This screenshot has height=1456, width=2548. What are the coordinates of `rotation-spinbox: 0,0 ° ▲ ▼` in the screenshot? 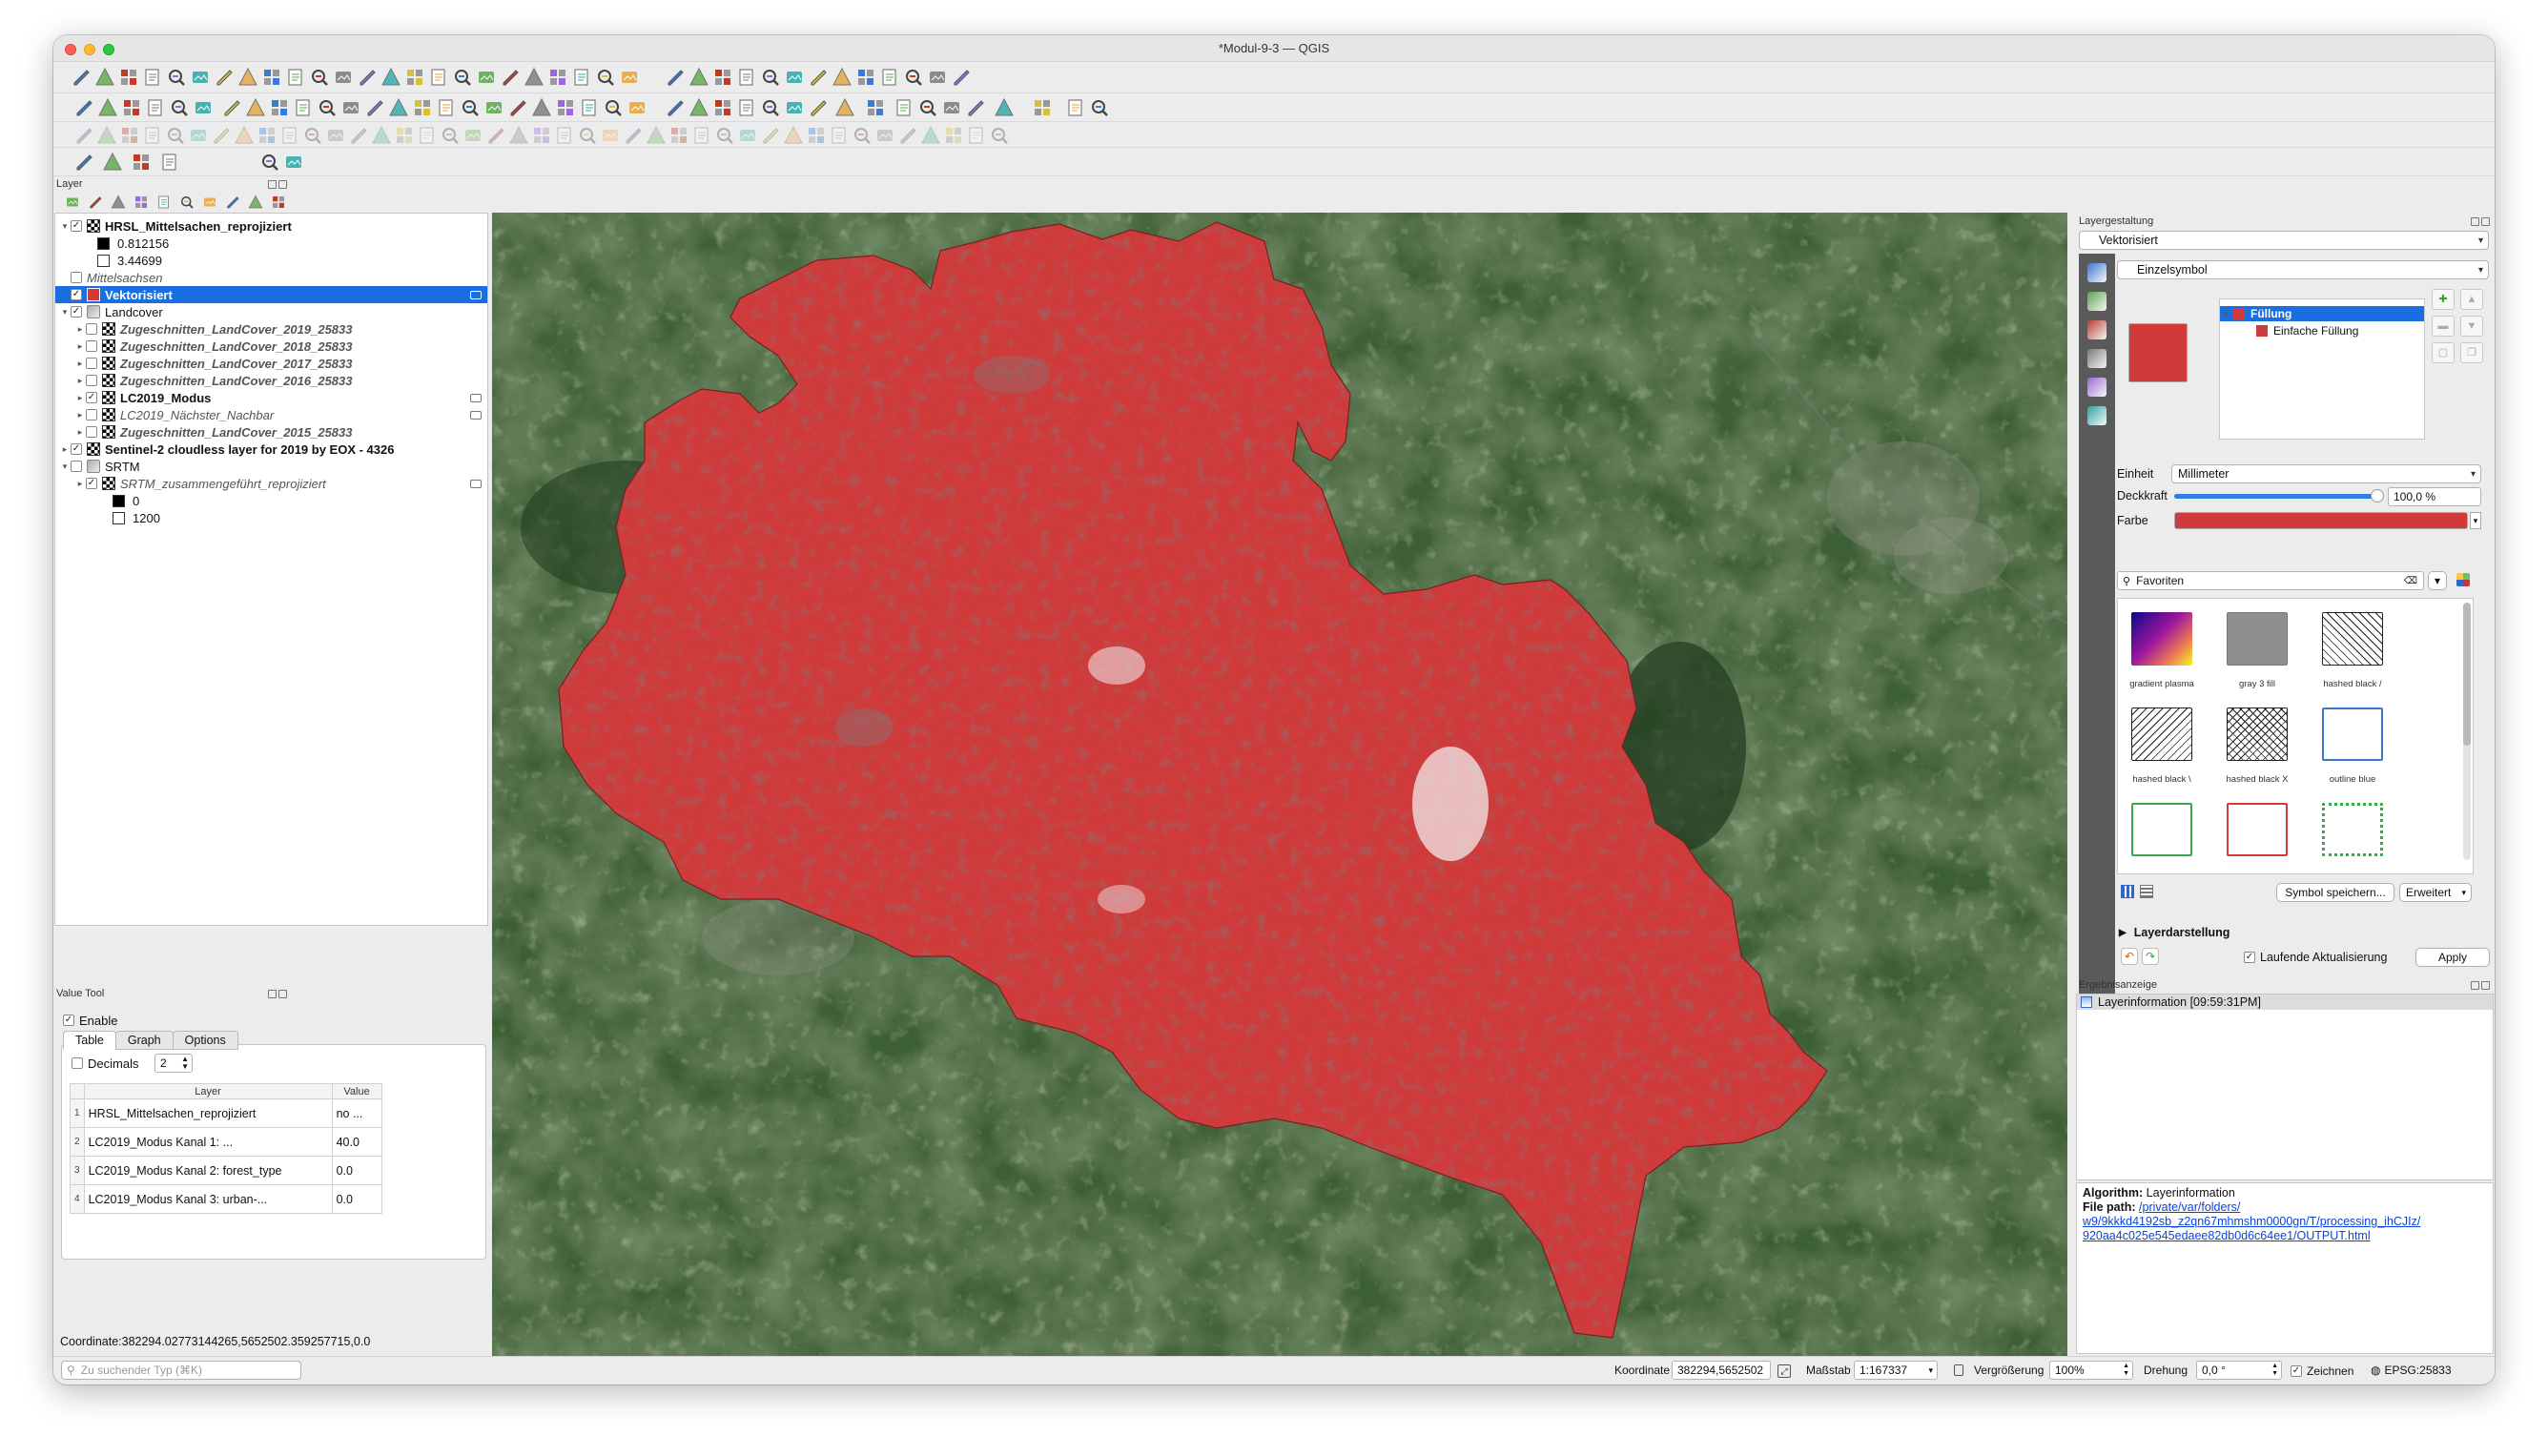 It's located at (2239, 1370).